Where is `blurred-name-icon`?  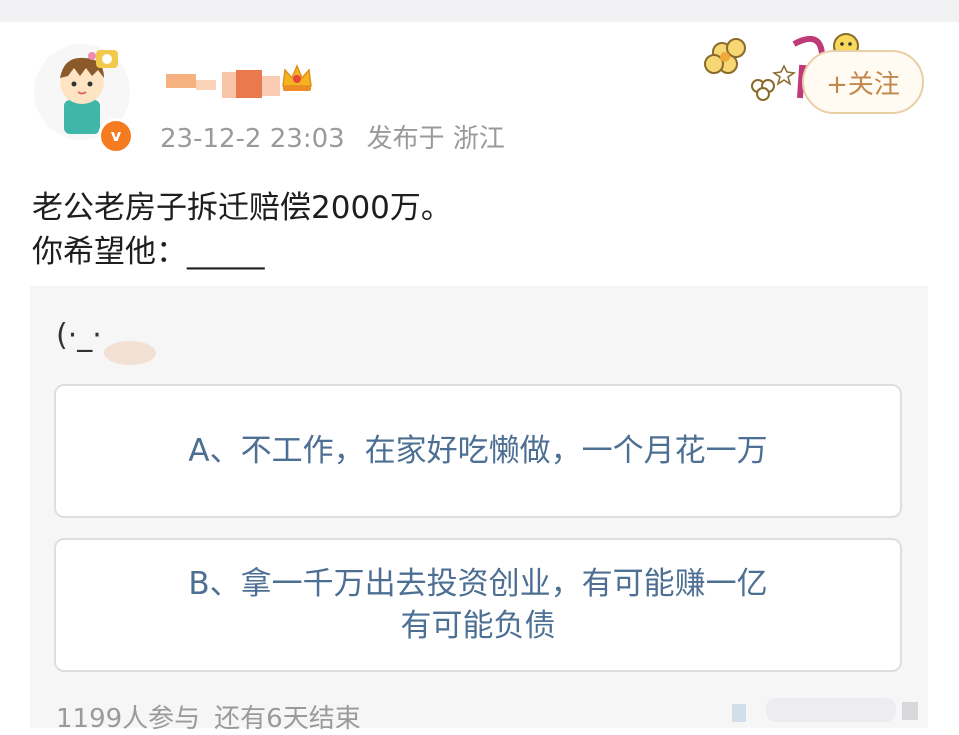 blurred-name-icon is located at coordinates (223, 84).